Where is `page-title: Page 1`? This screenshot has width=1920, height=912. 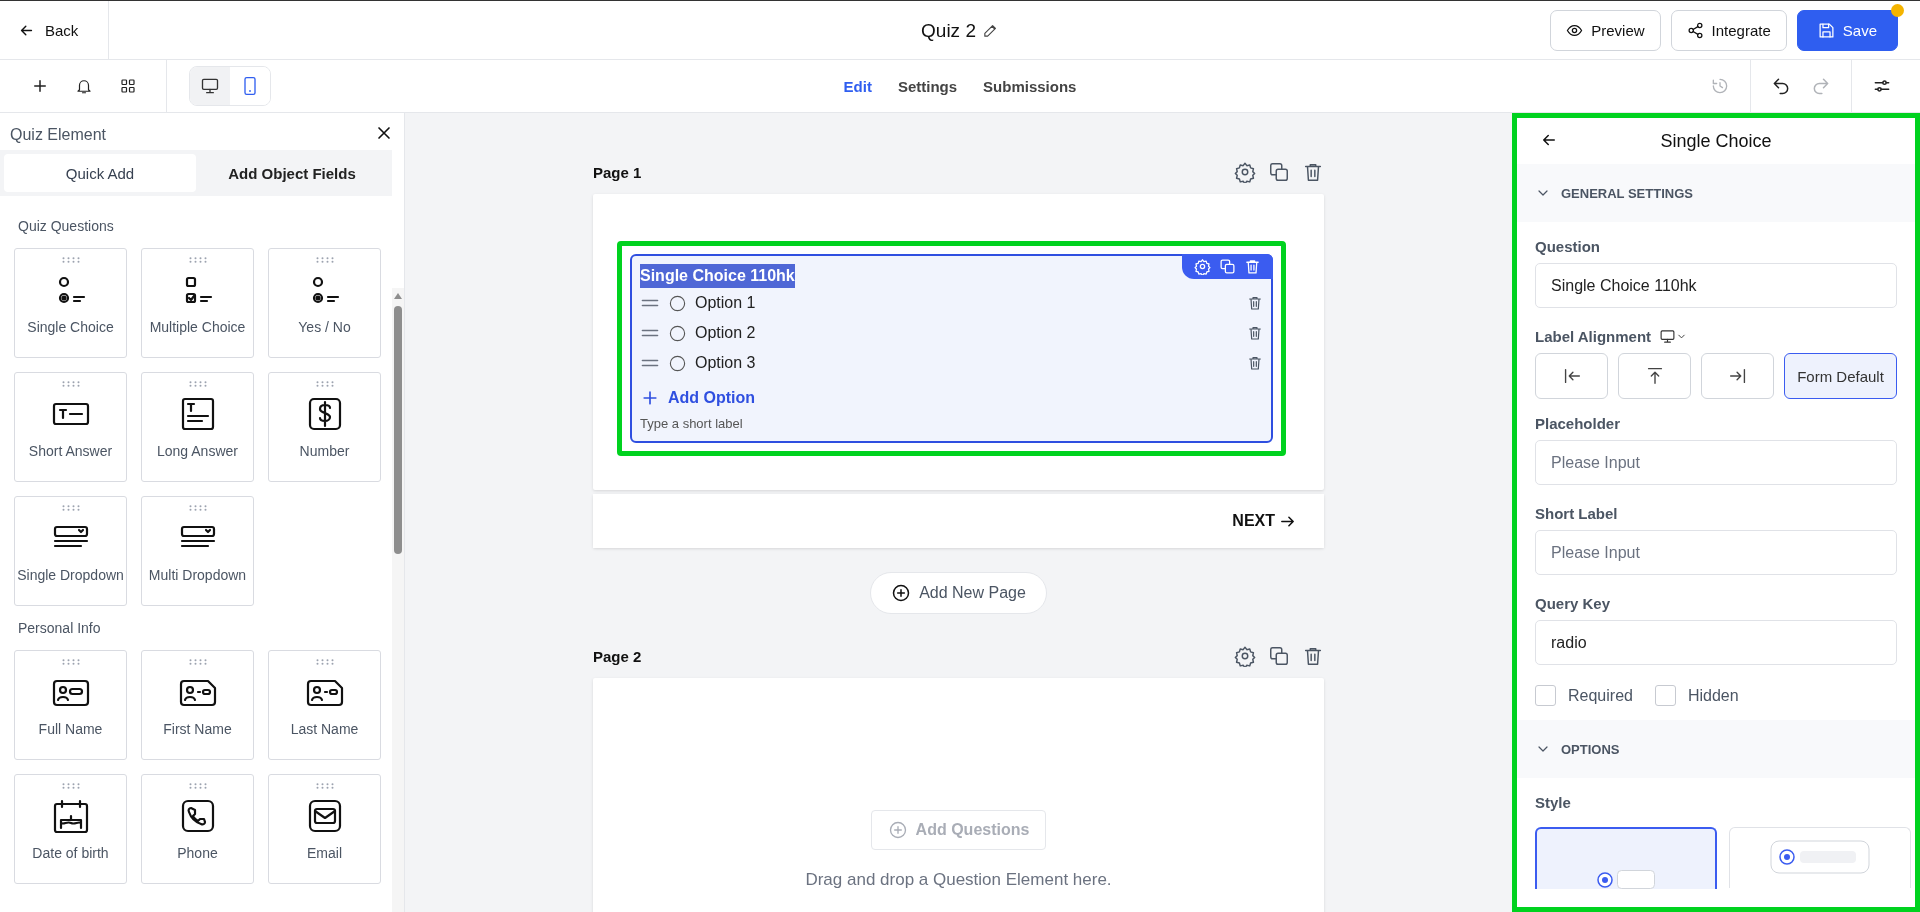
page-title: Page 1 is located at coordinates (617, 172).